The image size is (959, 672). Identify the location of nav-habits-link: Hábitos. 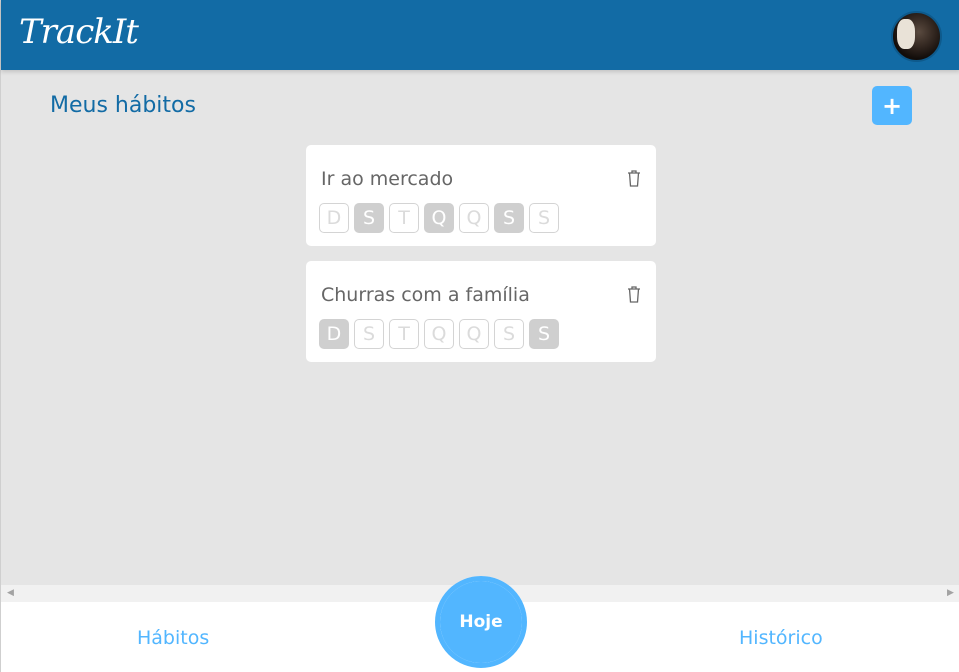
(173, 638).